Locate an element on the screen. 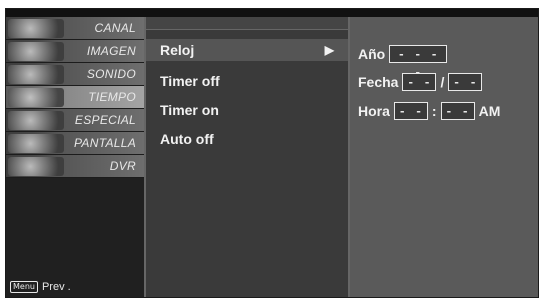 The width and height of the screenshot is (542, 298). year-field: - - - - is located at coordinates (418, 62).